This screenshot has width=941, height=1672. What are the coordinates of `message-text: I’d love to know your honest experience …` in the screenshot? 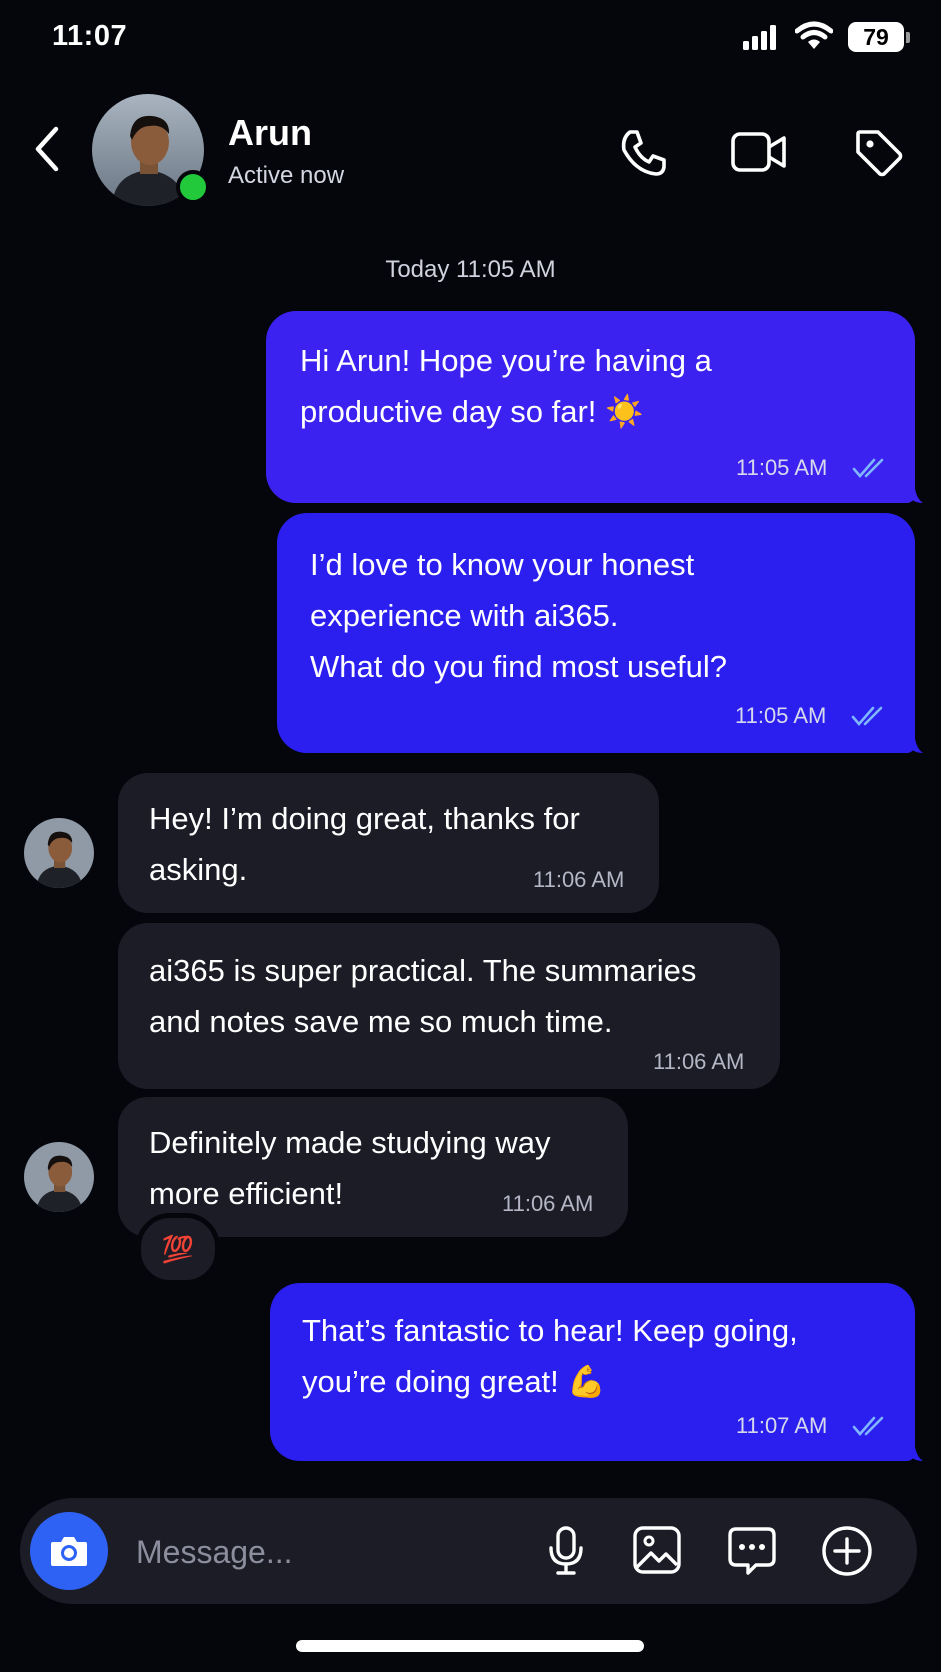 It's located at (519, 615).